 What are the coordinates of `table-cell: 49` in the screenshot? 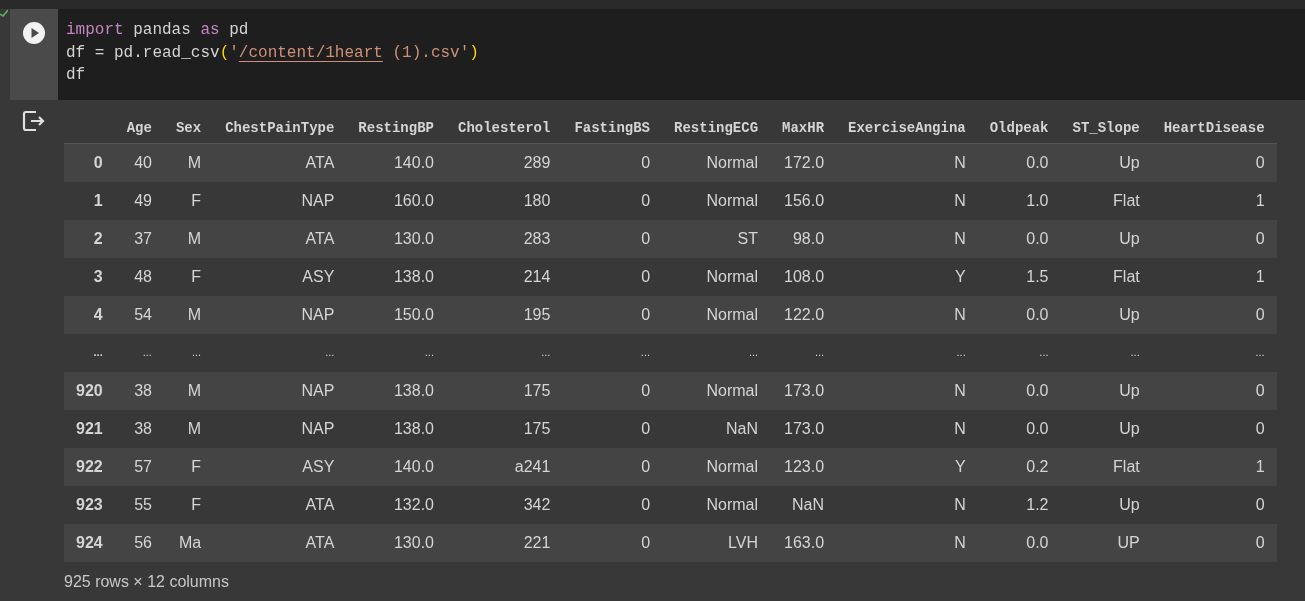 It's located at (139, 200).